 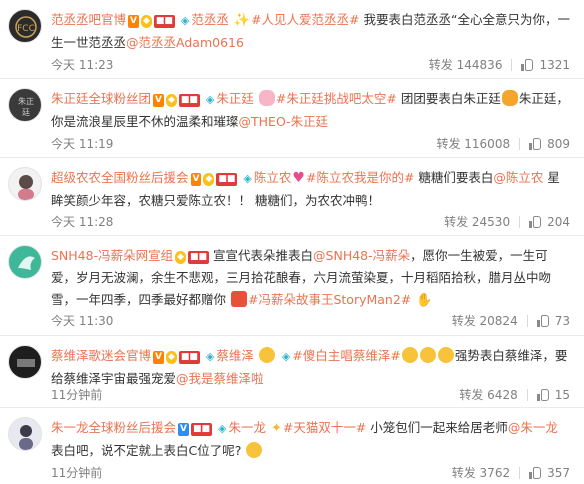 What do you see at coordinates (82, 144) in the screenshot?
I see `post-time: 今天 11:19` at bounding box center [82, 144].